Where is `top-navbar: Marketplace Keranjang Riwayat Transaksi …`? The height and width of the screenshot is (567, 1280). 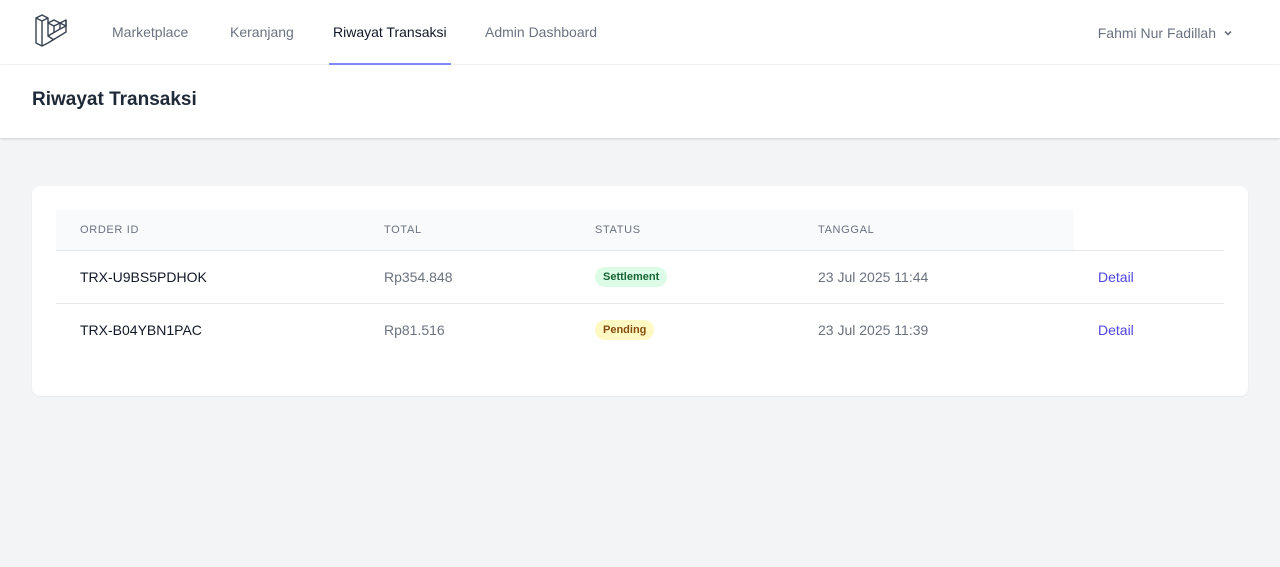
top-navbar: Marketplace Keranjang Riwayat Transaksi … is located at coordinates (640, 32).